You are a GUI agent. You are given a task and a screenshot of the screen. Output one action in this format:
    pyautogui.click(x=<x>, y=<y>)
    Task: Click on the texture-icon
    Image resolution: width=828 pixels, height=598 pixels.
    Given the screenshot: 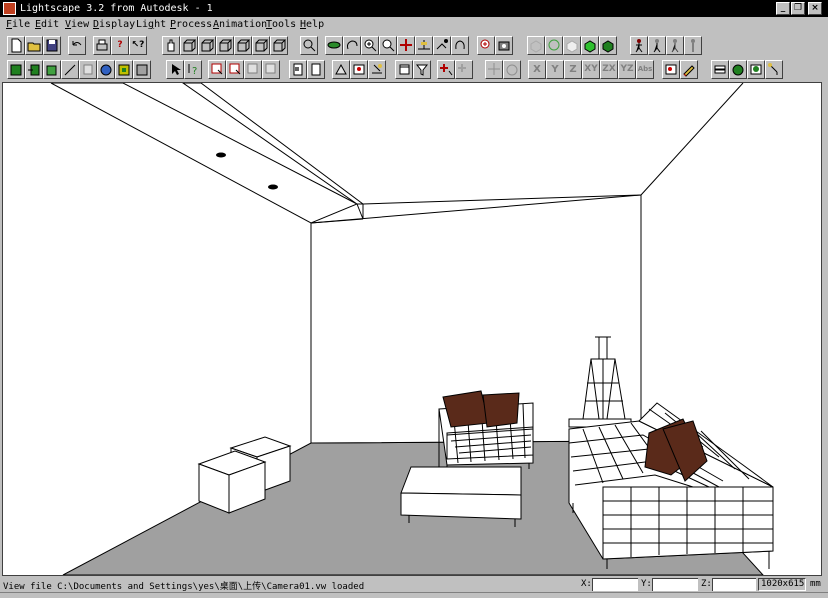 What is the action you would take?
    pyautogui.click(x=124, y=69)
    